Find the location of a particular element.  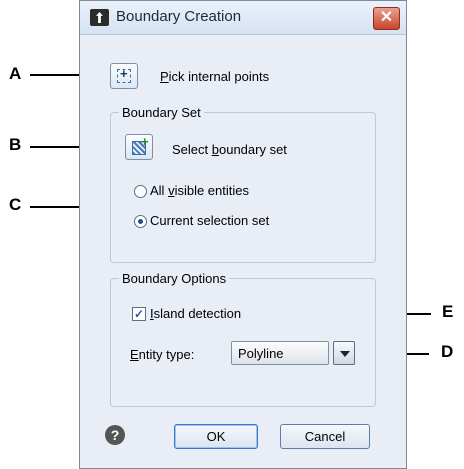

pick-internal-points-button is located at coordinates (124, 76).